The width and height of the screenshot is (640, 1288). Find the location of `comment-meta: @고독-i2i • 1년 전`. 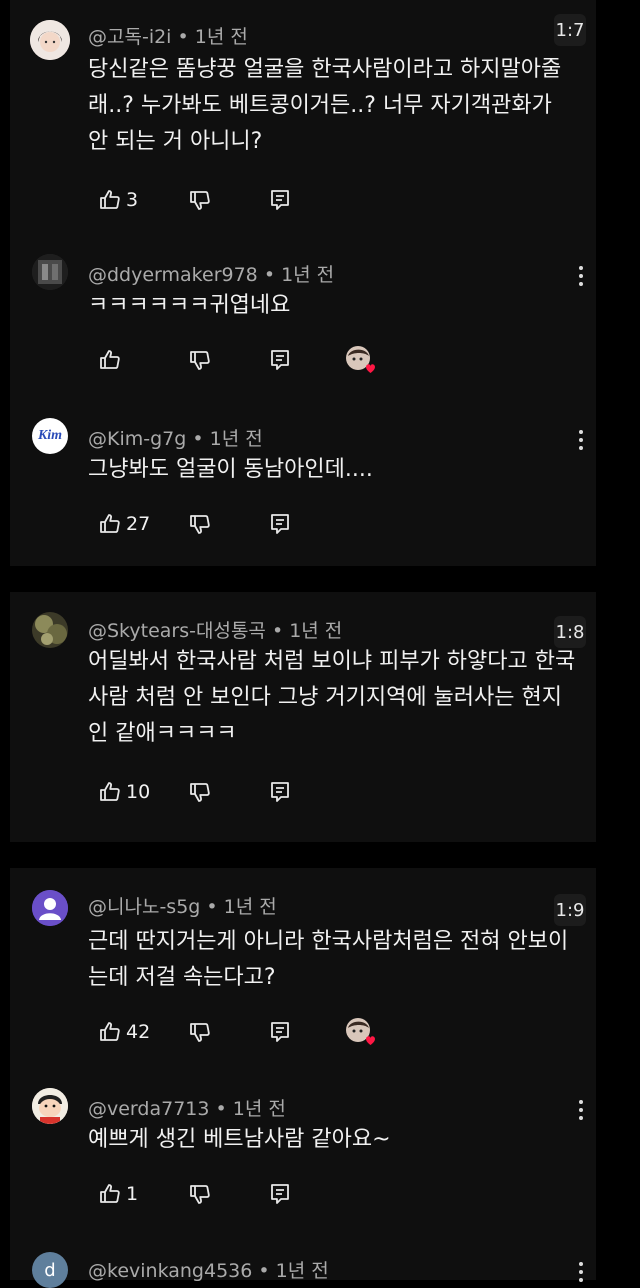

comment-meta: @고독-i2i • 1년 전 is located at coordinates (168, 35).